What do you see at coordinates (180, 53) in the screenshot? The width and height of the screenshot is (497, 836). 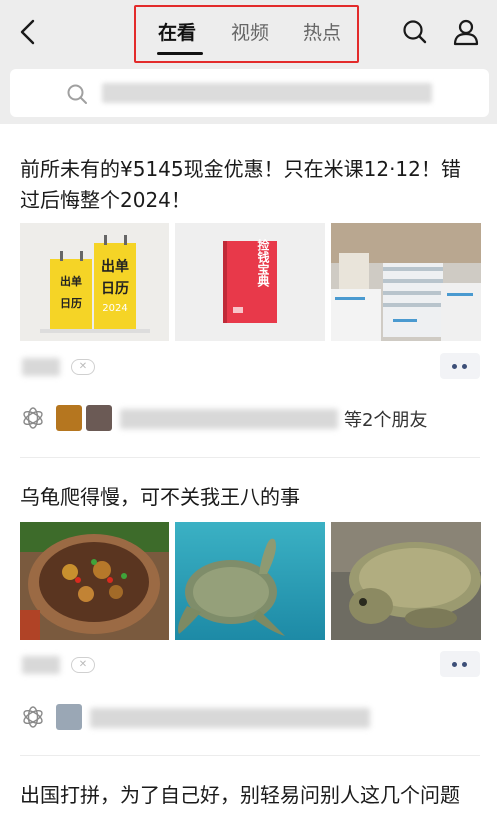 I see `active-tab-underline` at bounding box center [180, 53].